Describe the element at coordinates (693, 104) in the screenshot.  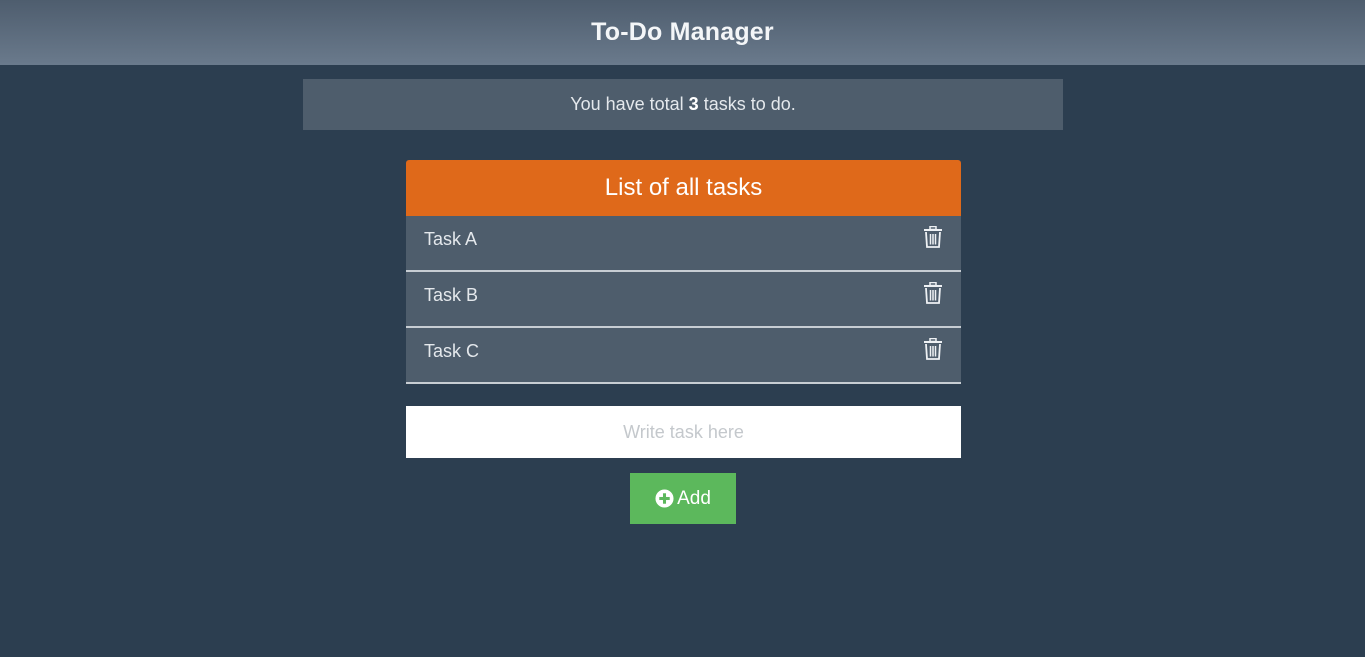
I see `task-count: 3` at that location.